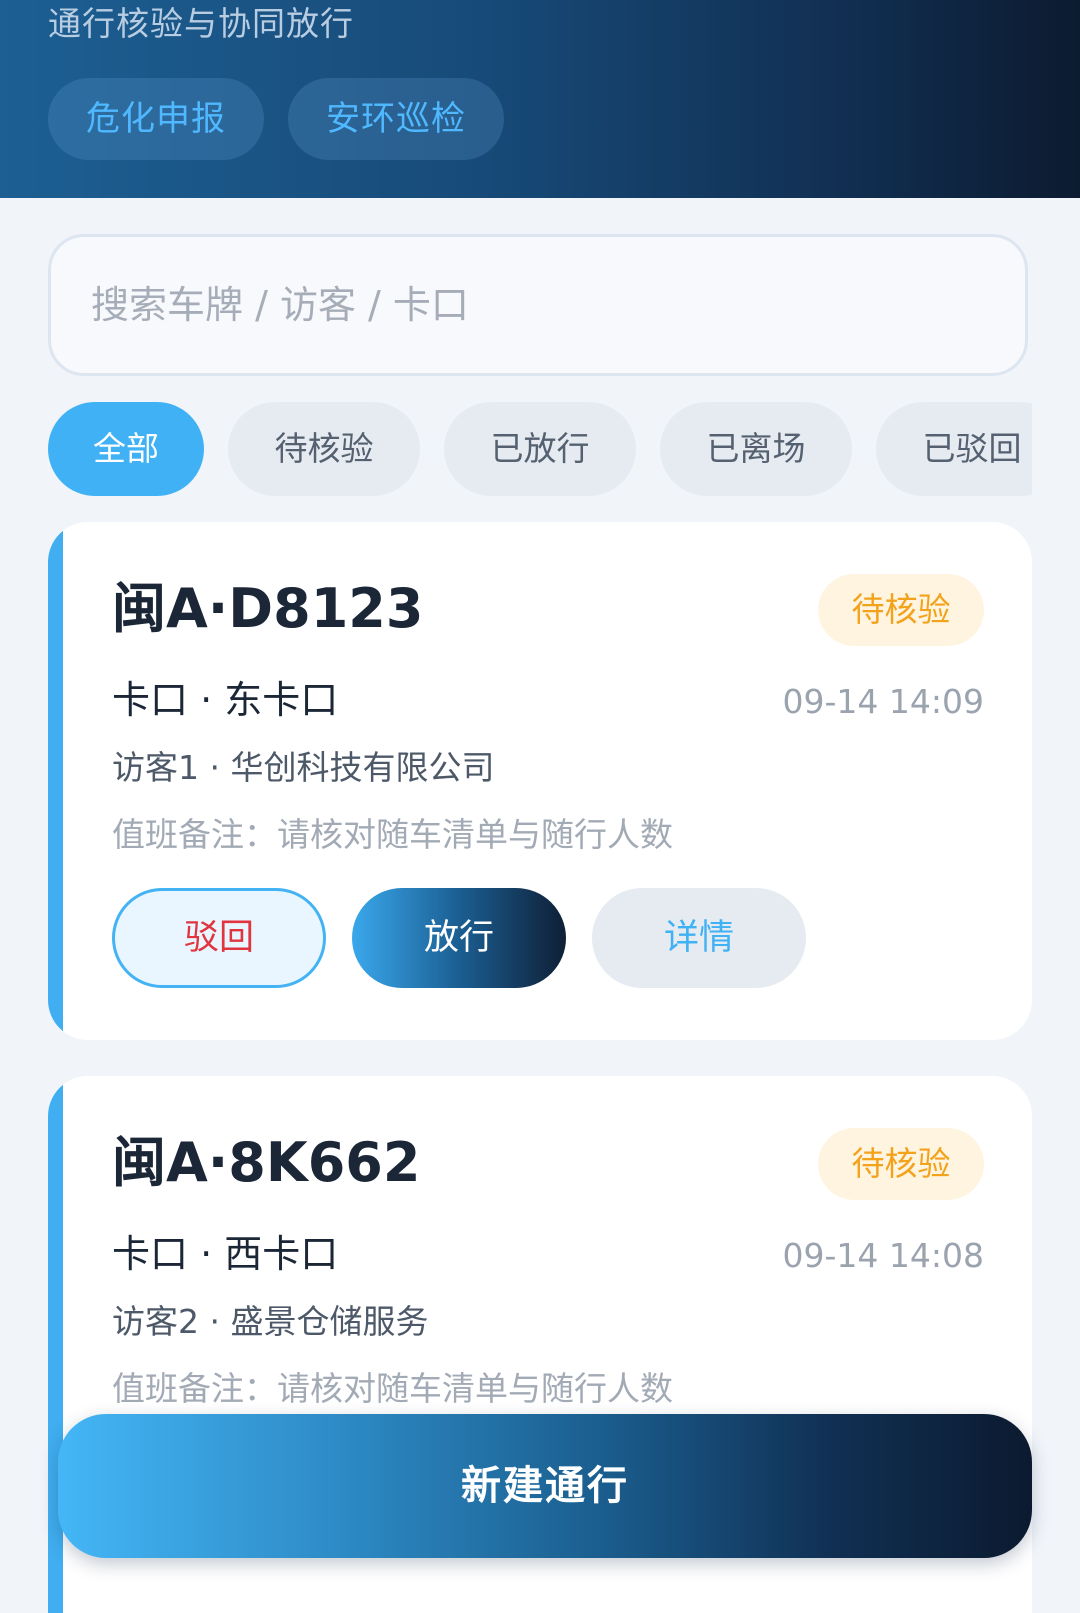 The height and width of the screenshot is (1613, 1080). What do you see at coordinates (756, 449) in the screenshot?
I see `filter-tab-departed: 已离场` at bounding box center [756, 449].